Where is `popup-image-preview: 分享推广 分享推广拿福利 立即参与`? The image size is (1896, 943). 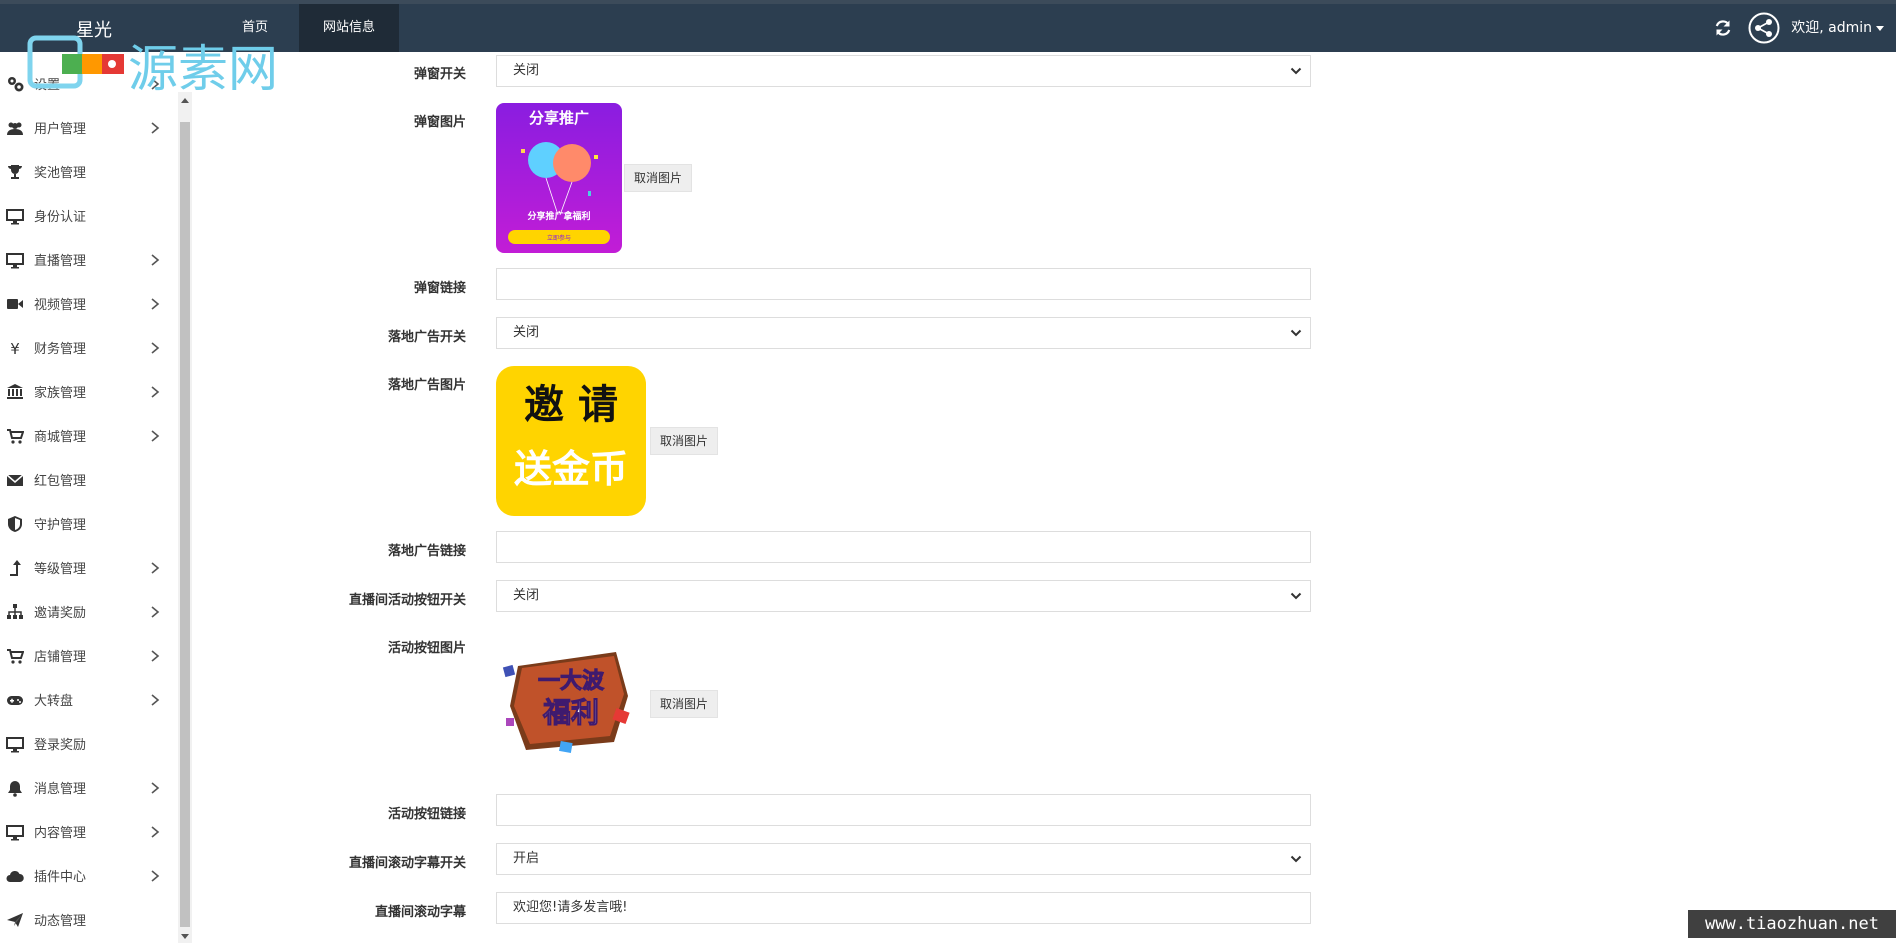
popup-image-preview: 分享推广 分享推广拿福利 立即参与 is located at coordinates (559, 178).